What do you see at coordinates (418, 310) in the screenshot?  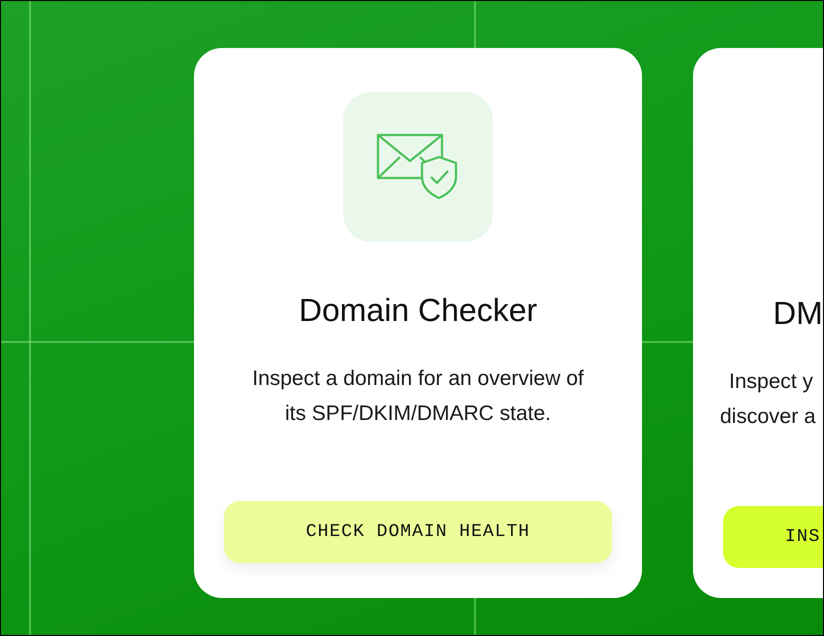 I see `card-title: Domain Checker` at bounding box center [418, 310].